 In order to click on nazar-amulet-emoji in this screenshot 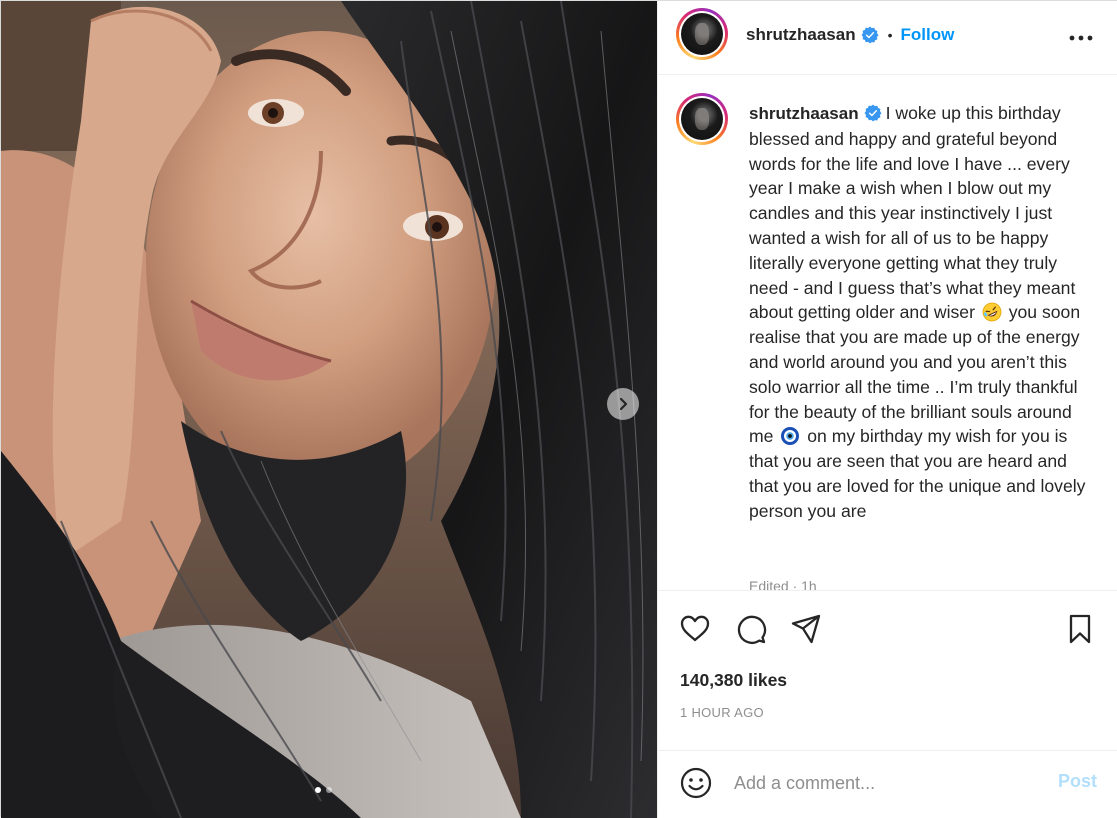, I will do `click(790, 436)`.